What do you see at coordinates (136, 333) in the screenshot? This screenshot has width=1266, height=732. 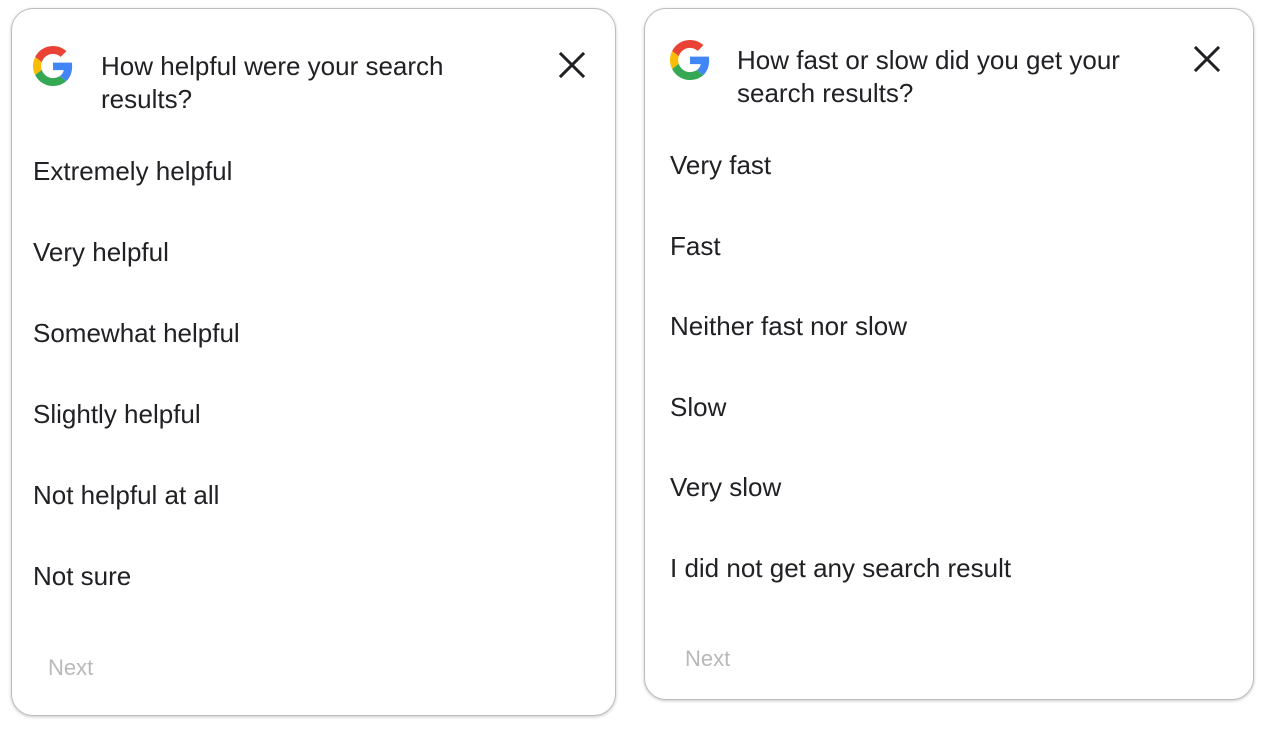 I see `option-somewhat-helpful: Somewhat helpful` at bounding box center [136, 333].